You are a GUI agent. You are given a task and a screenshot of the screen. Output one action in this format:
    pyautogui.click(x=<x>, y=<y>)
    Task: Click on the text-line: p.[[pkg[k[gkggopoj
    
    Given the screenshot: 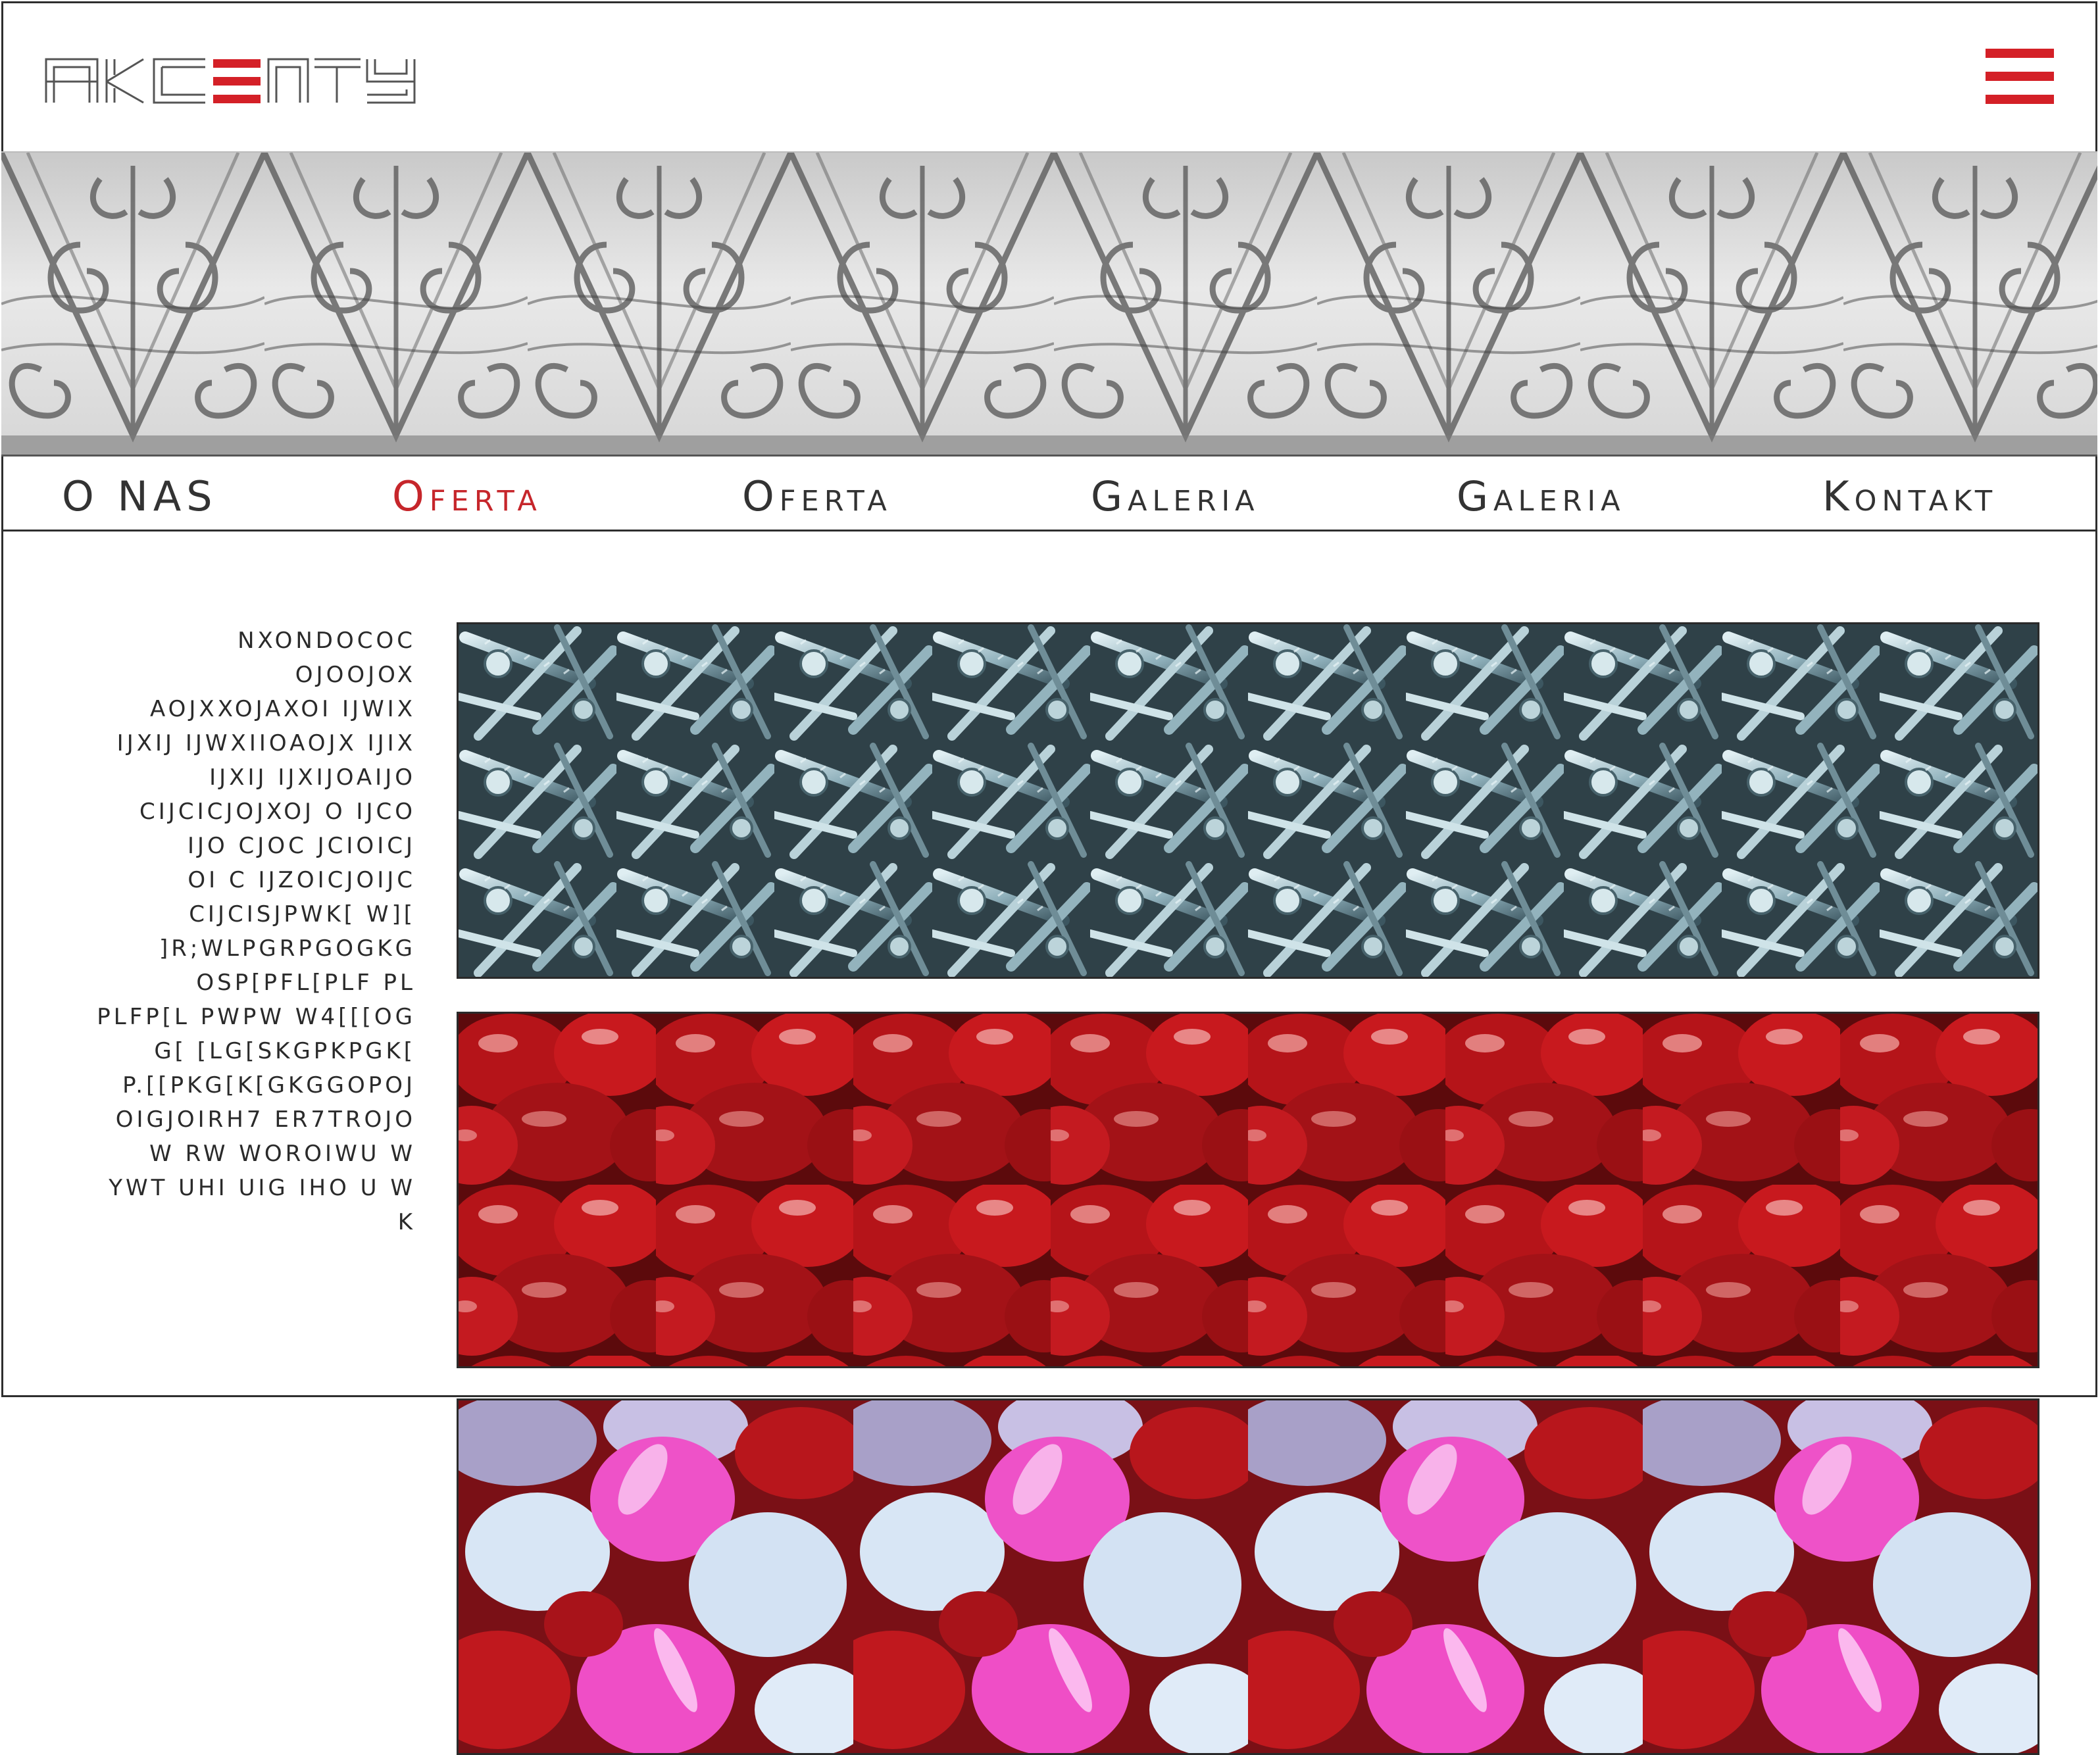 What is the action you would take?
    pyautogui.click(x=269, y=1086)
    